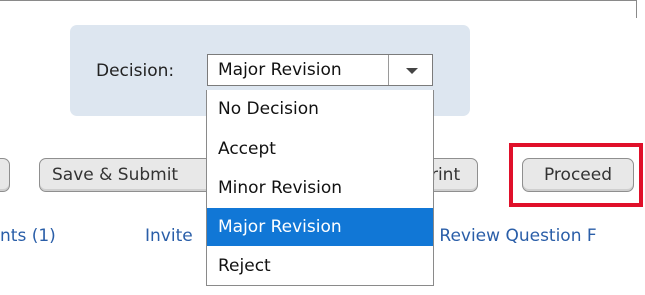 Image resolution: width=645 pixels, height=295 pixels. What do you see at coordinates (320, 149) in the screenshot?
I see `option-accept: Accept` at bounding box center [320, 149].